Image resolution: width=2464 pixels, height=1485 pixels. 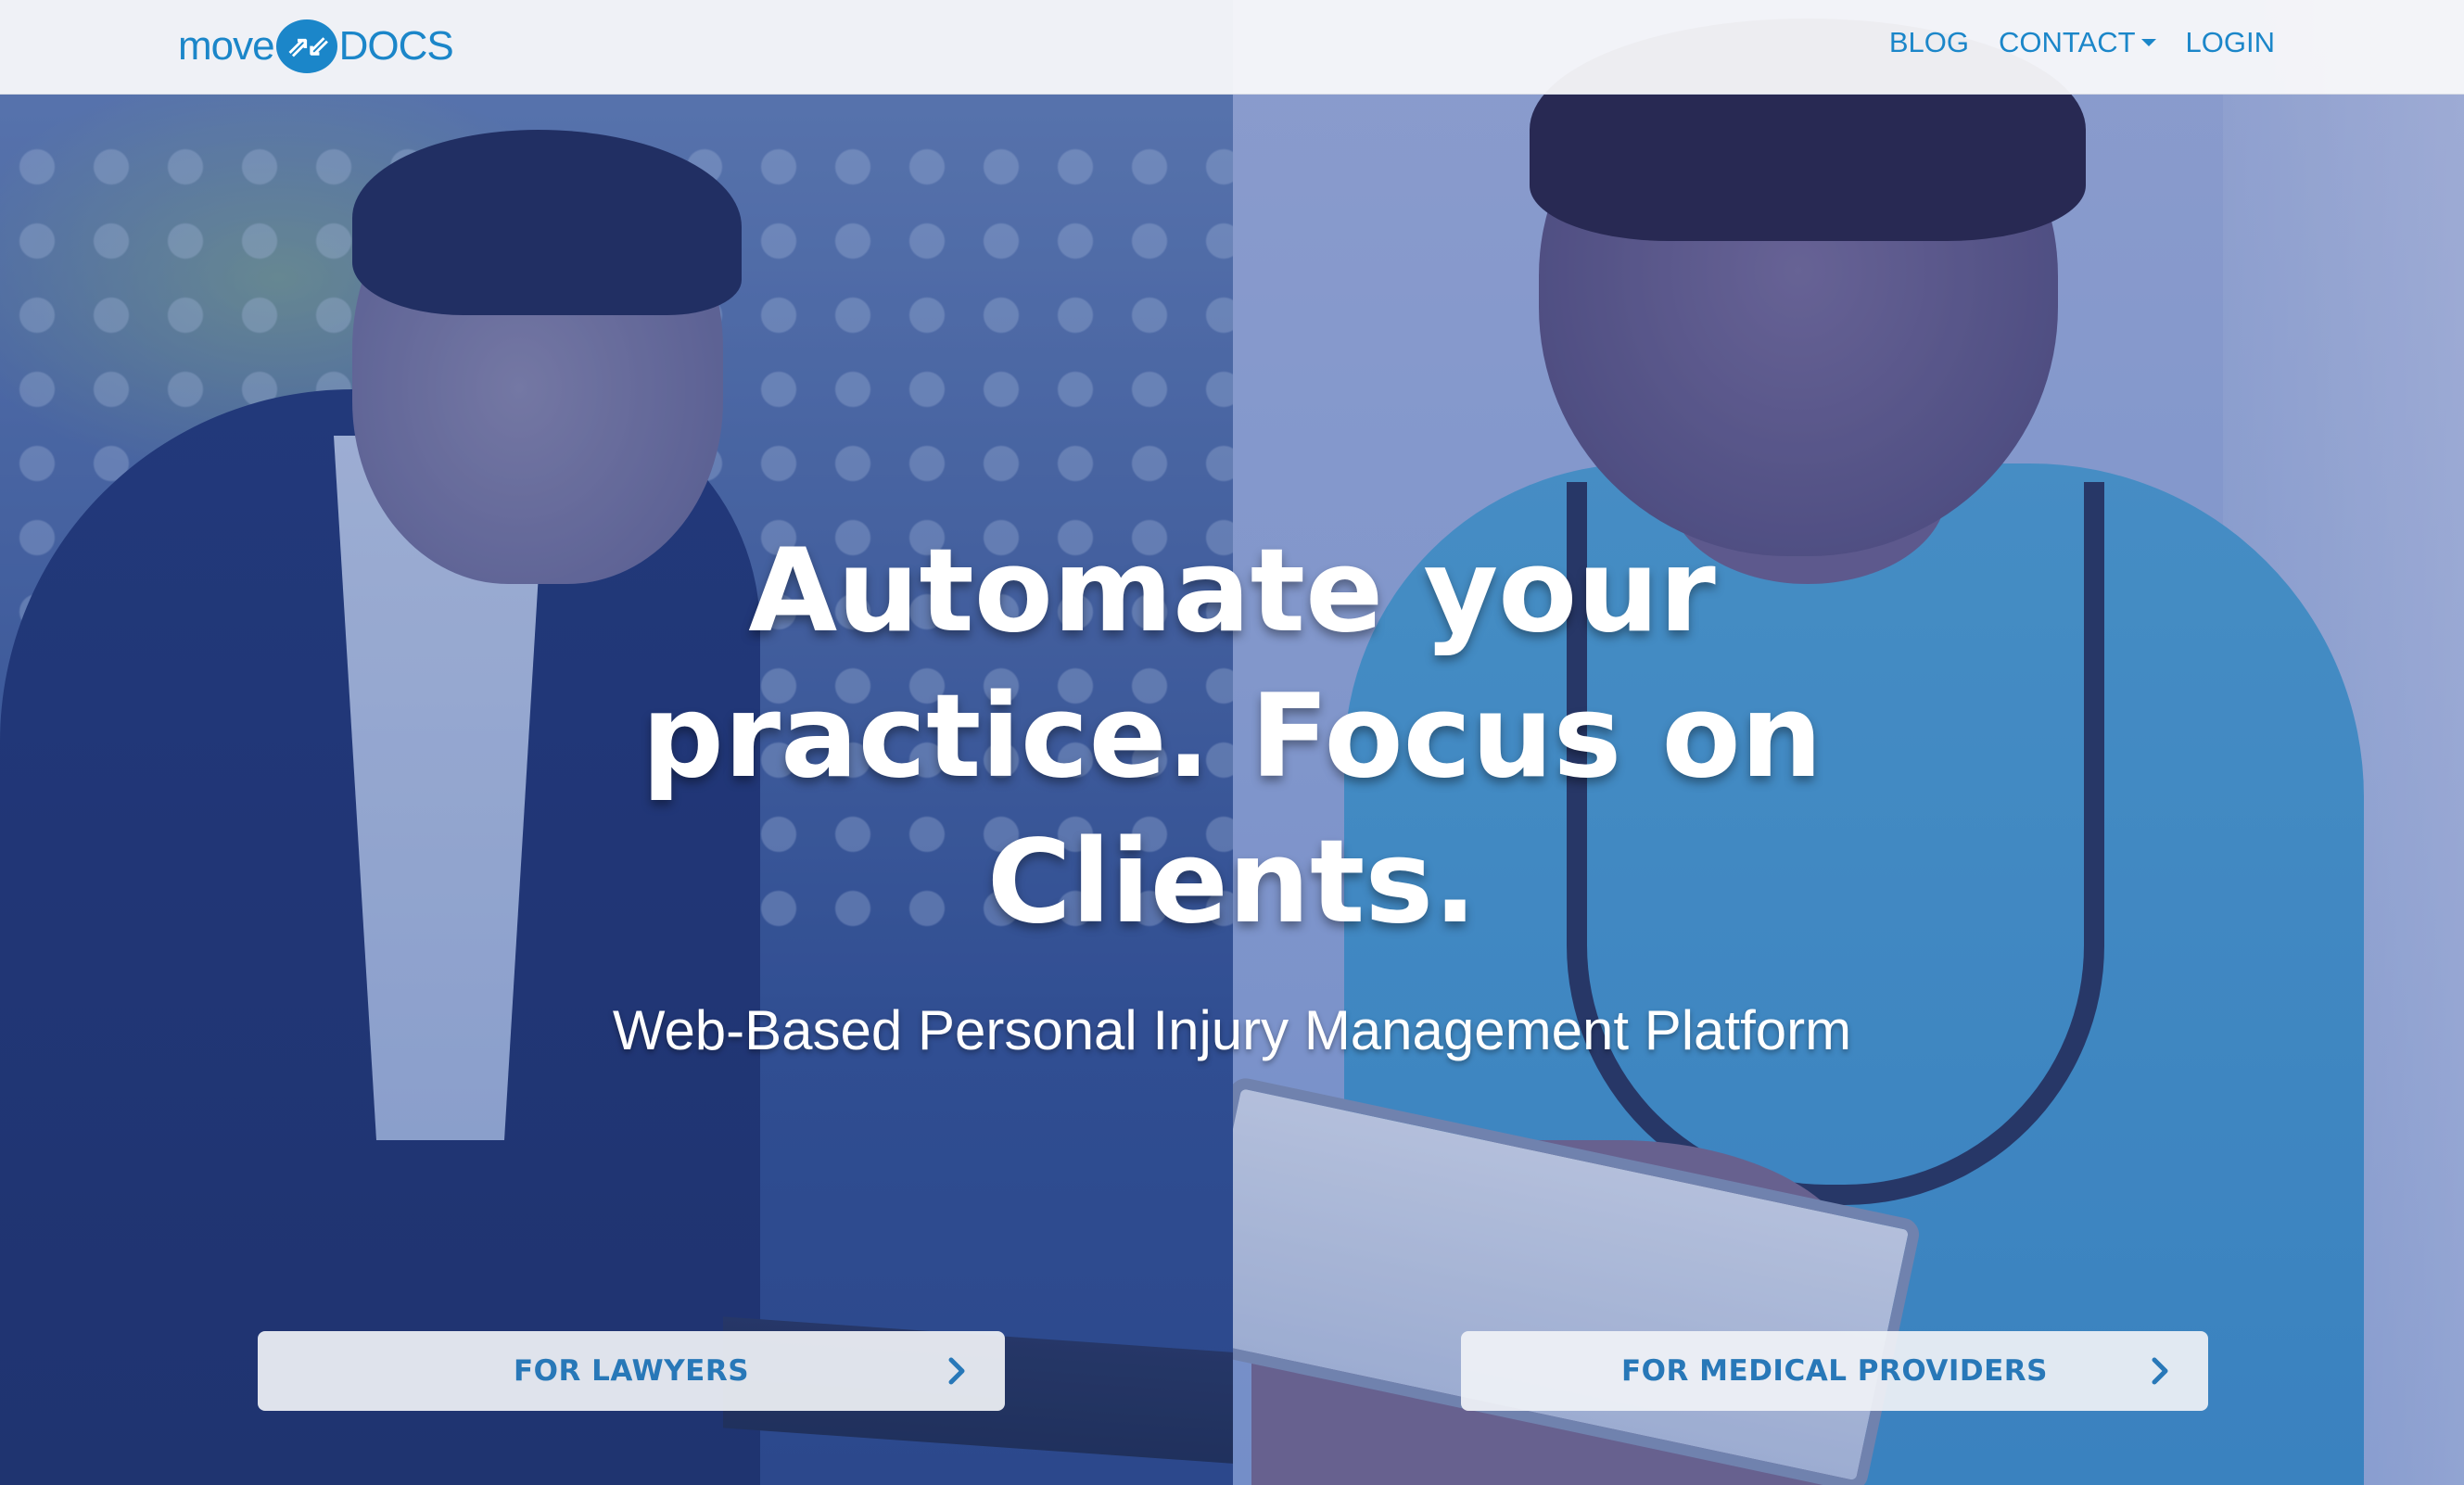 I want to click on nav-login-link: LOGIN, so click(x=2230, y=43).